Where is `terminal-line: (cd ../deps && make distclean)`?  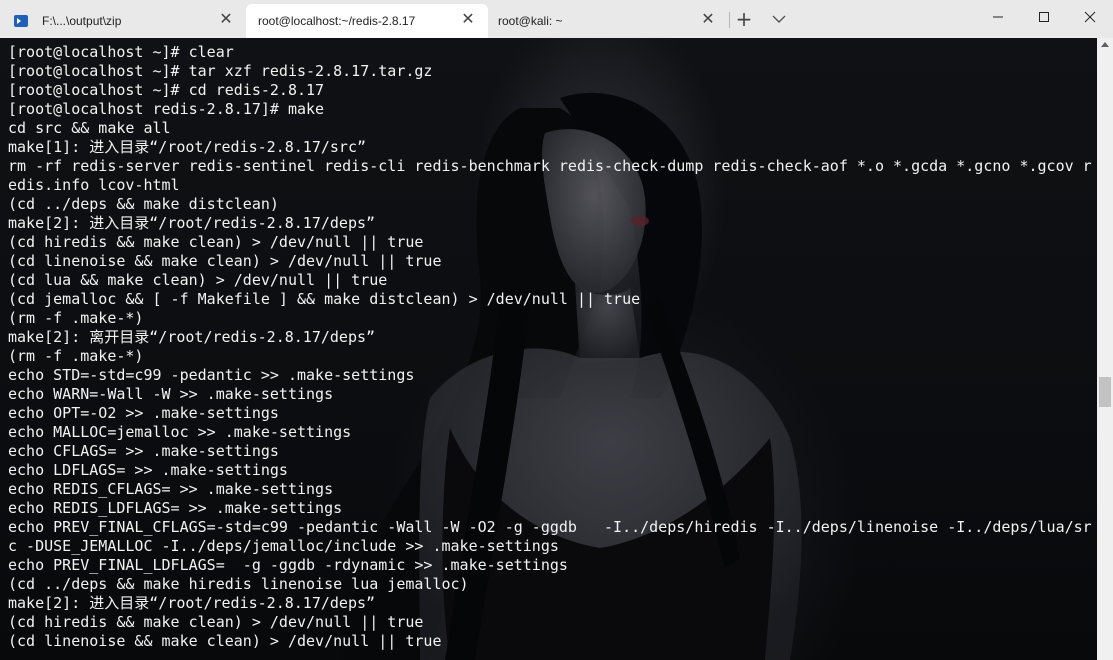
terminal-line: (cd ../deps && make distclean) is located at coordinates (143, 204).